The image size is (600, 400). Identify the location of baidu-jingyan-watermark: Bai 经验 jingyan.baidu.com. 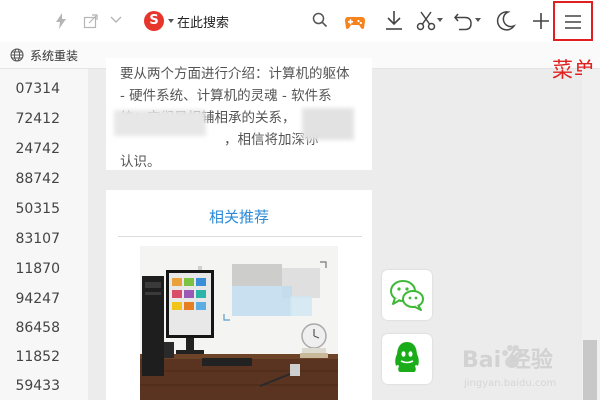
(515, 370).